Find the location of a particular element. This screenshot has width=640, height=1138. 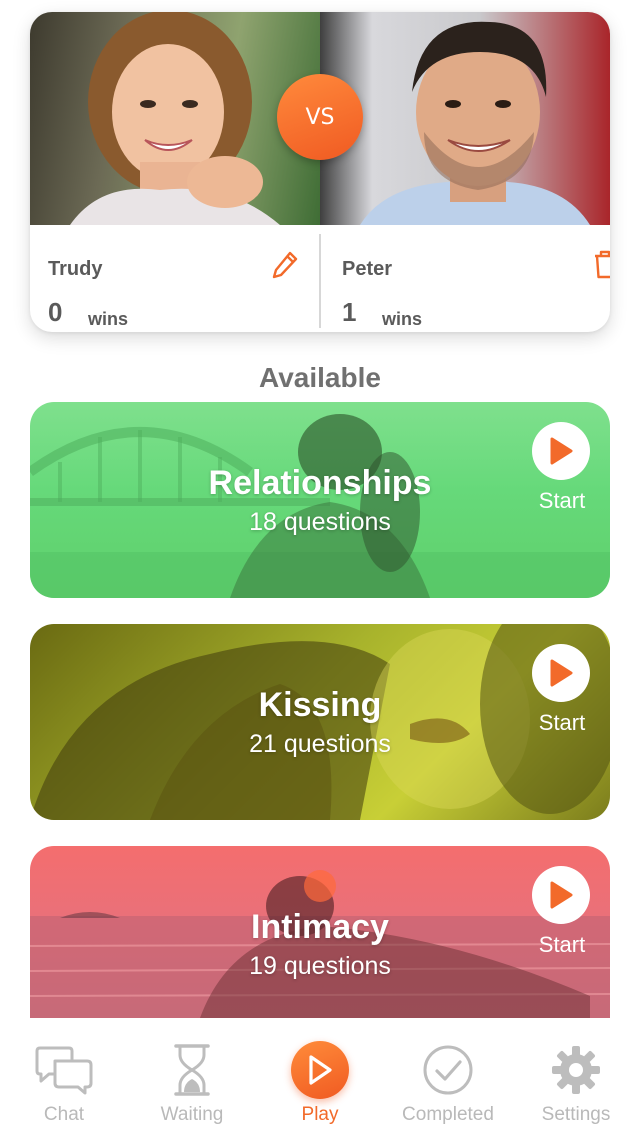

trash-icon is located at coordinates (600, 264).